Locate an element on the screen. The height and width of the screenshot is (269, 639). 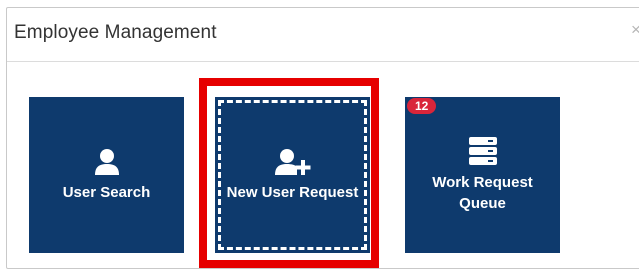
new-user-request-tile: New User Request is located at coordinates (292, 175).